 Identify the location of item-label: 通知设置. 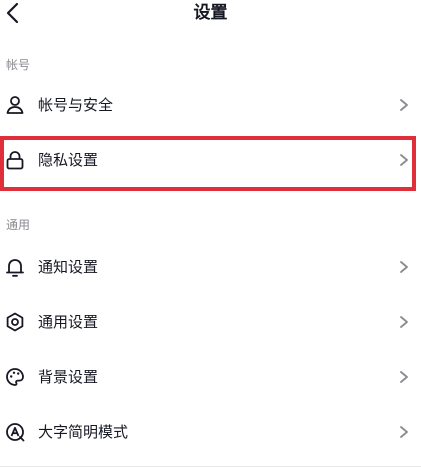
(68, 267).